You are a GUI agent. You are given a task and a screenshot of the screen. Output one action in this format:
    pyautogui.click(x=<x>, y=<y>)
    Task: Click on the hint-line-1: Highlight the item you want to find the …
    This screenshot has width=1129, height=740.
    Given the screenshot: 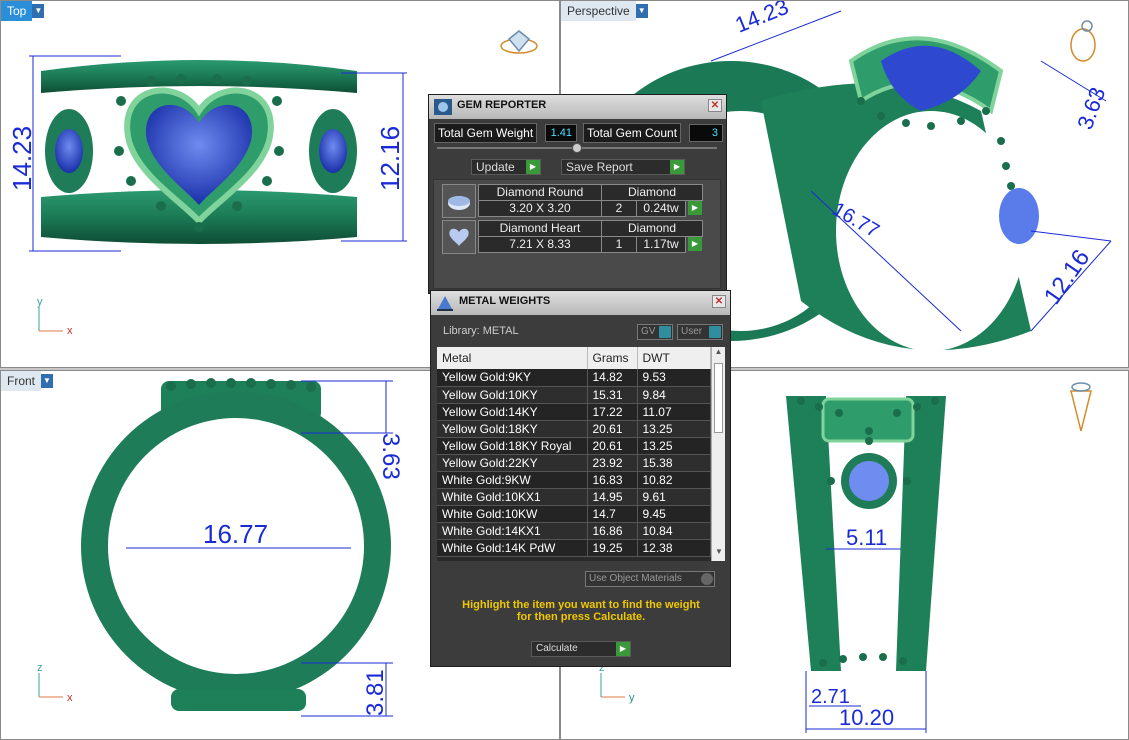 What is the action you would take?
    pyautogui.click(x=581, y=605)
    